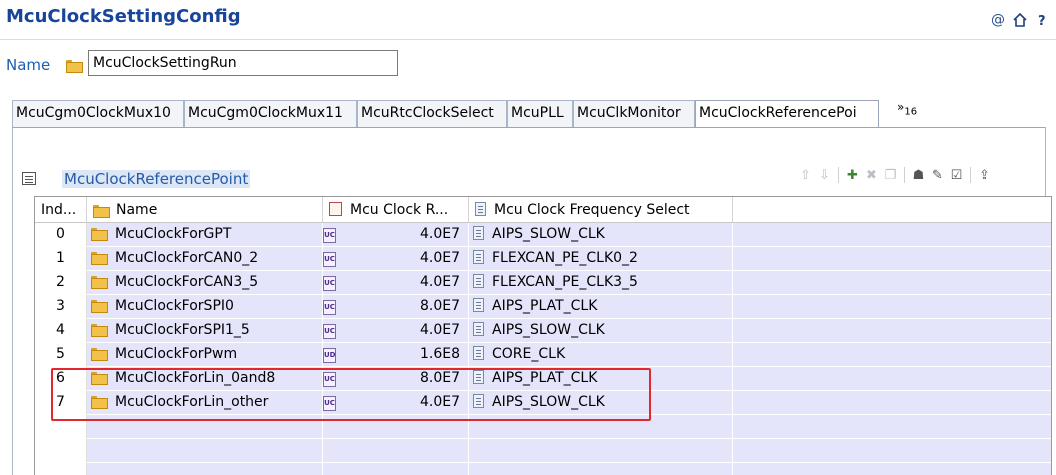 Image resolution: width=1056 pixels, height=475 pixels. Describe the element at coordinates (937, 175) in the screenshot. I see `edit-icon: ✎` at that location.